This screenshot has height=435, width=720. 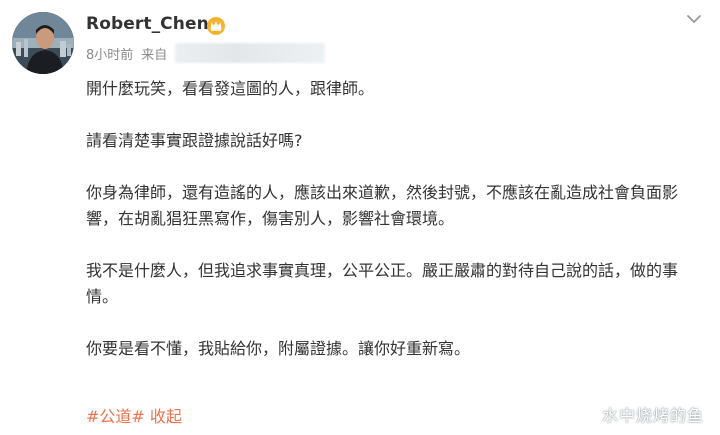 I want to click on source-label: 来自, so click(x=154, y=55).